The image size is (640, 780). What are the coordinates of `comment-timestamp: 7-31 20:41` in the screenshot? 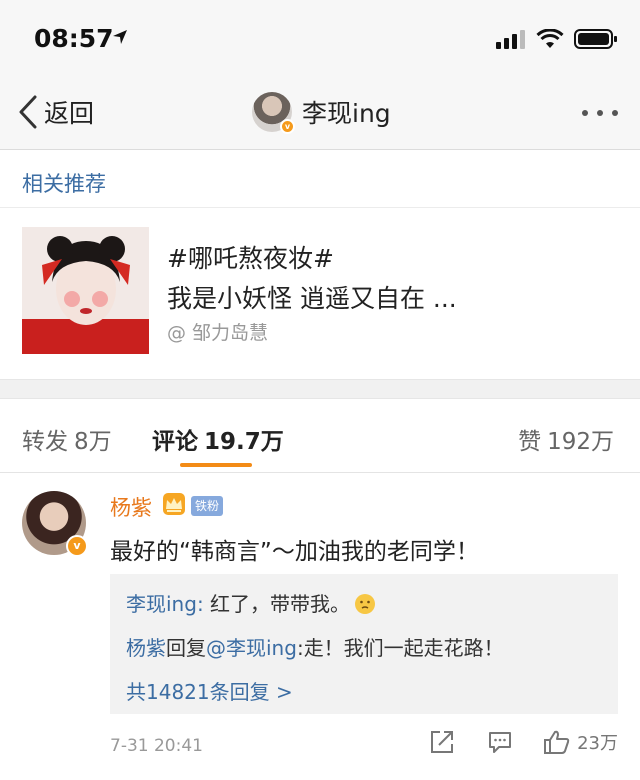 It's located at (156, 746).